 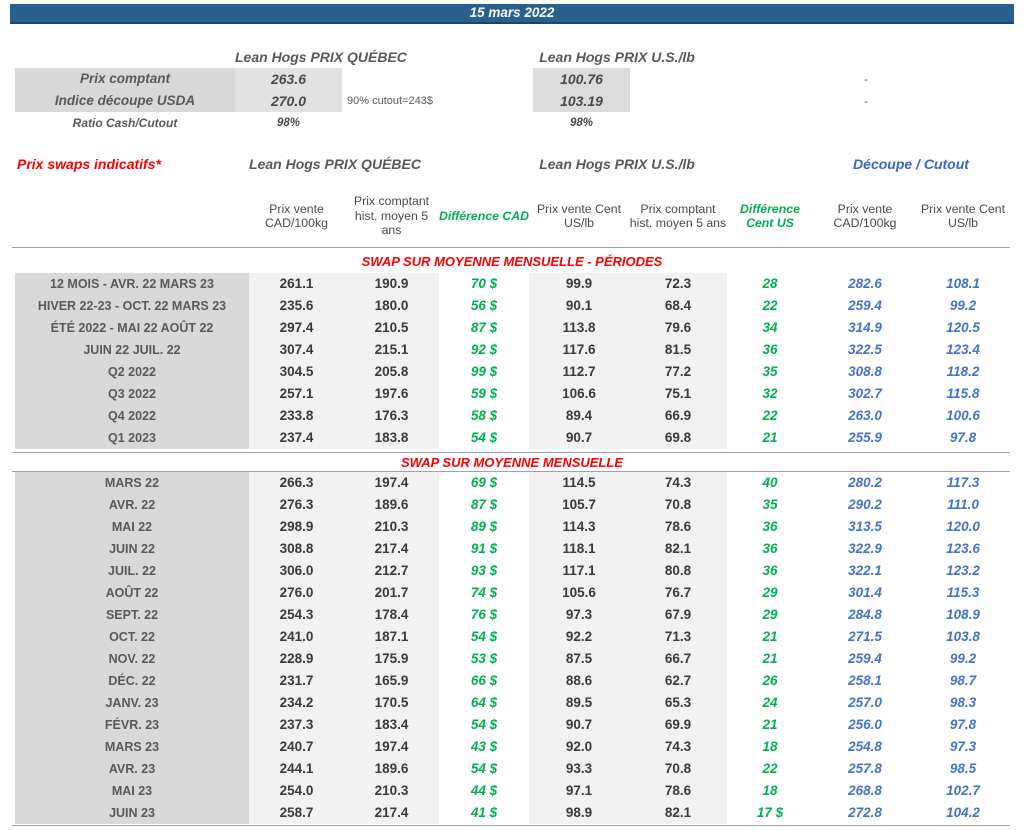 What do you see at coordinates (296, 306) in the screenshot?
I see `cell-qc-sell: 235.6` at bounding box center [296, 306].